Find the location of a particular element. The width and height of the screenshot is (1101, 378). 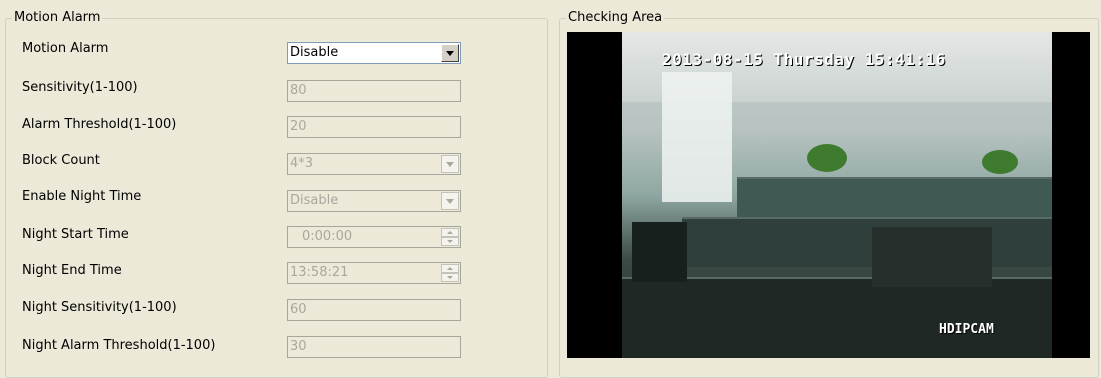

office-window is located at coordinates (697, 137).